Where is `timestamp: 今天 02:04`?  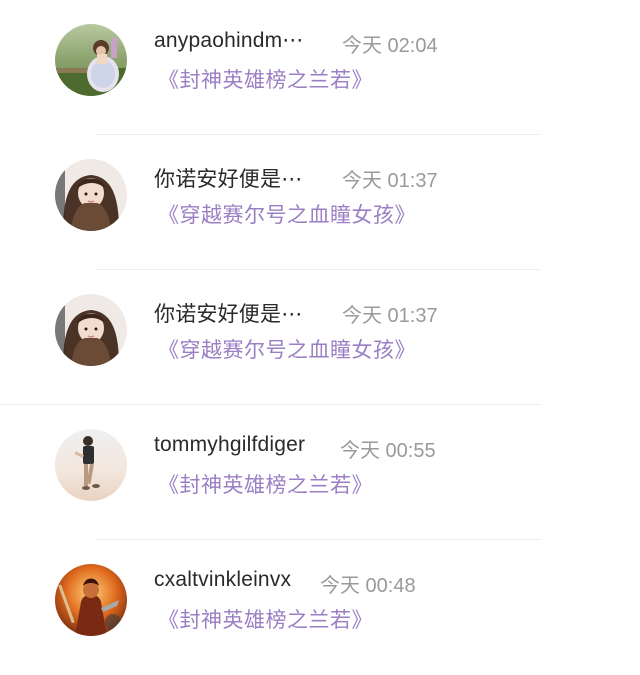
timestamp: 今天 02:04 is located at coordinates (390, 46).